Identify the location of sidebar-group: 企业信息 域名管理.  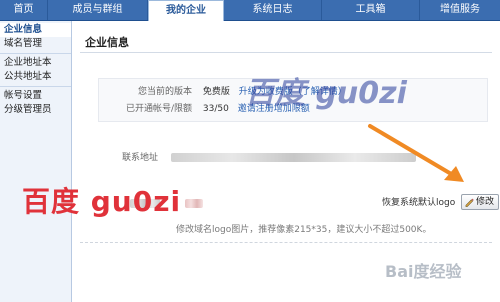
(35, 37).